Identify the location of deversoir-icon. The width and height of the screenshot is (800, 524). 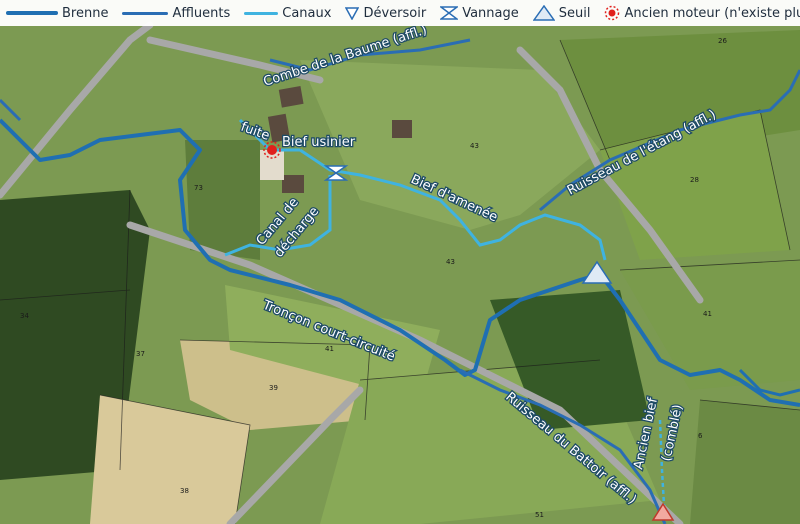
(352, 13).